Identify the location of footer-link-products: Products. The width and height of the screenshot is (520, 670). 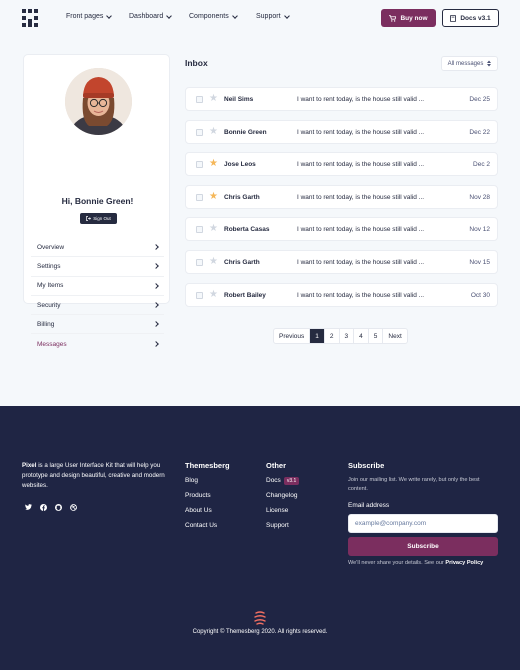
(207, 499).